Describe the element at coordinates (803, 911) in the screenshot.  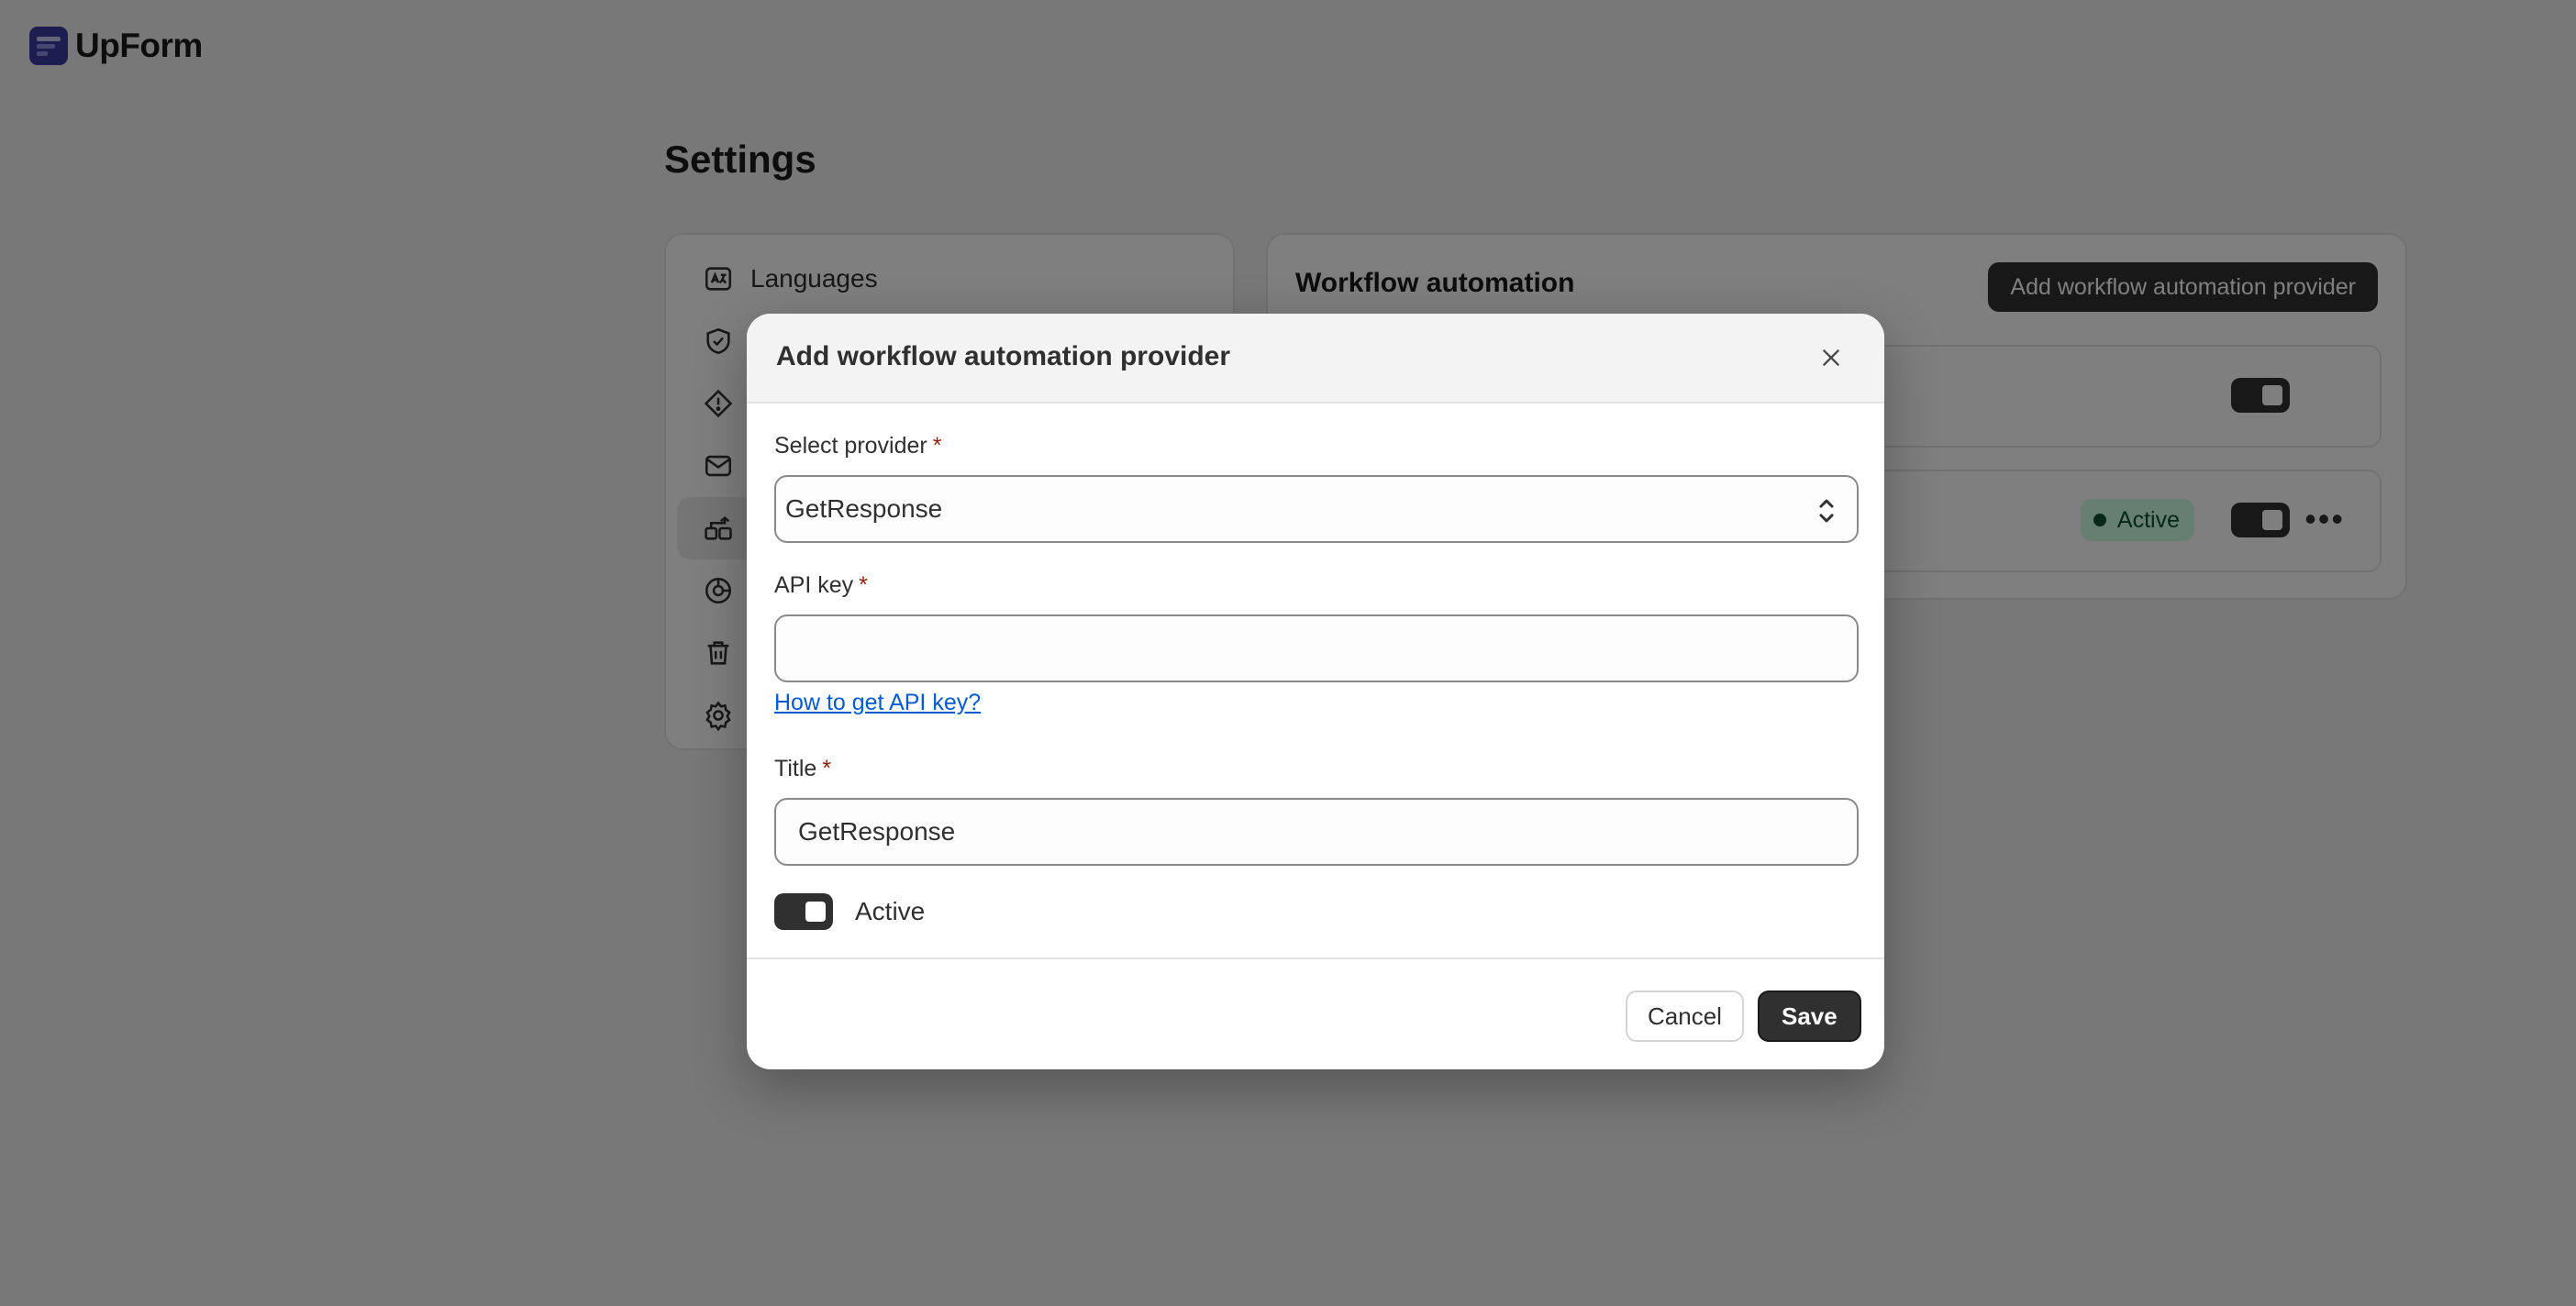
I see `active-toggle` at that location.